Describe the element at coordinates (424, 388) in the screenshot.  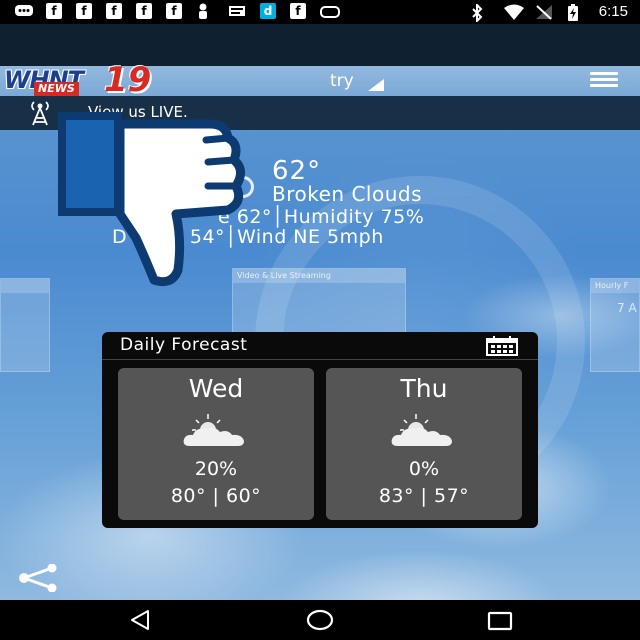
I see `forecast-day: Thu` at that location.